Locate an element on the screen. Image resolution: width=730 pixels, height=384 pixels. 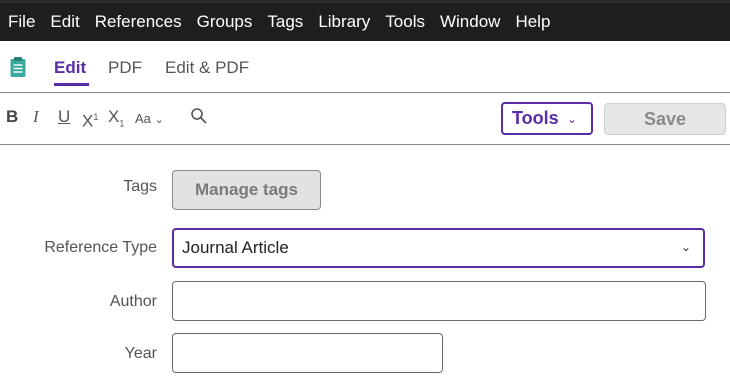
manage-tags-button: Manage tags is located at coordinates (246, 190).